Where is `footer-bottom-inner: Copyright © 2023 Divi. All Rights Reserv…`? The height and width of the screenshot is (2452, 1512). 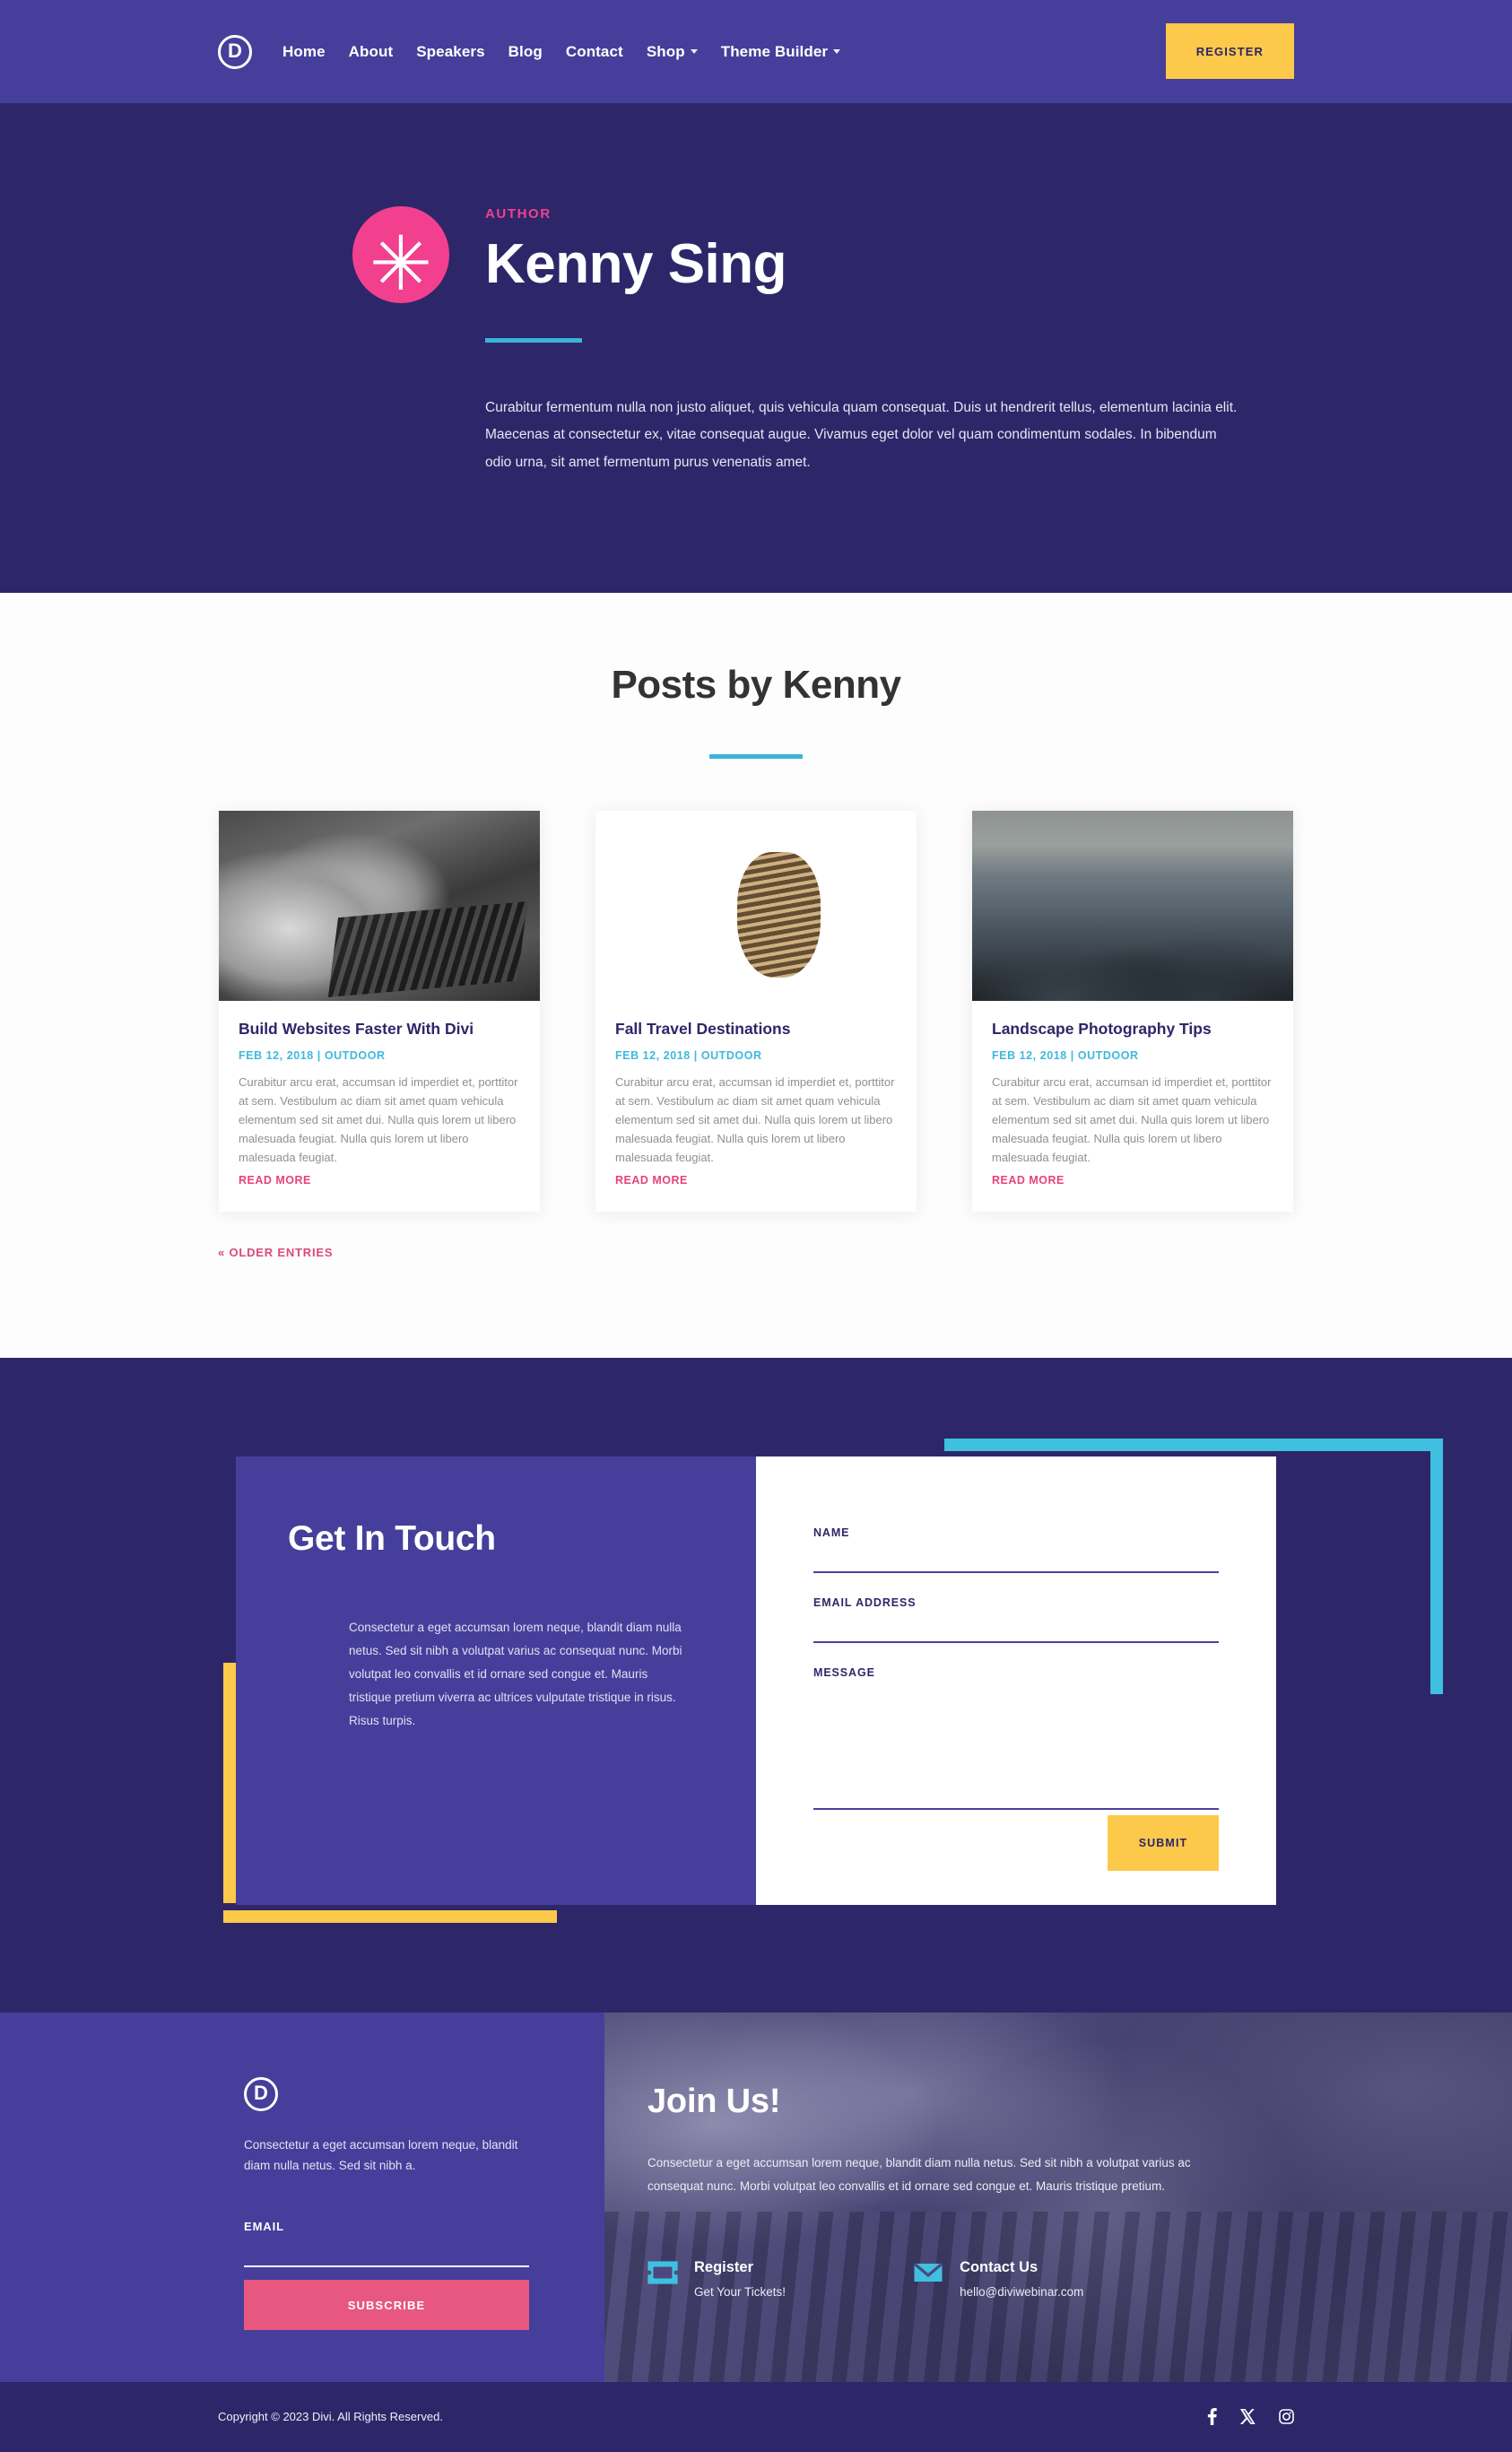 footer-bottom-inner: Copyright © 2023 Divi. All Rights Reserv… is located at coordinates (756, 2417).